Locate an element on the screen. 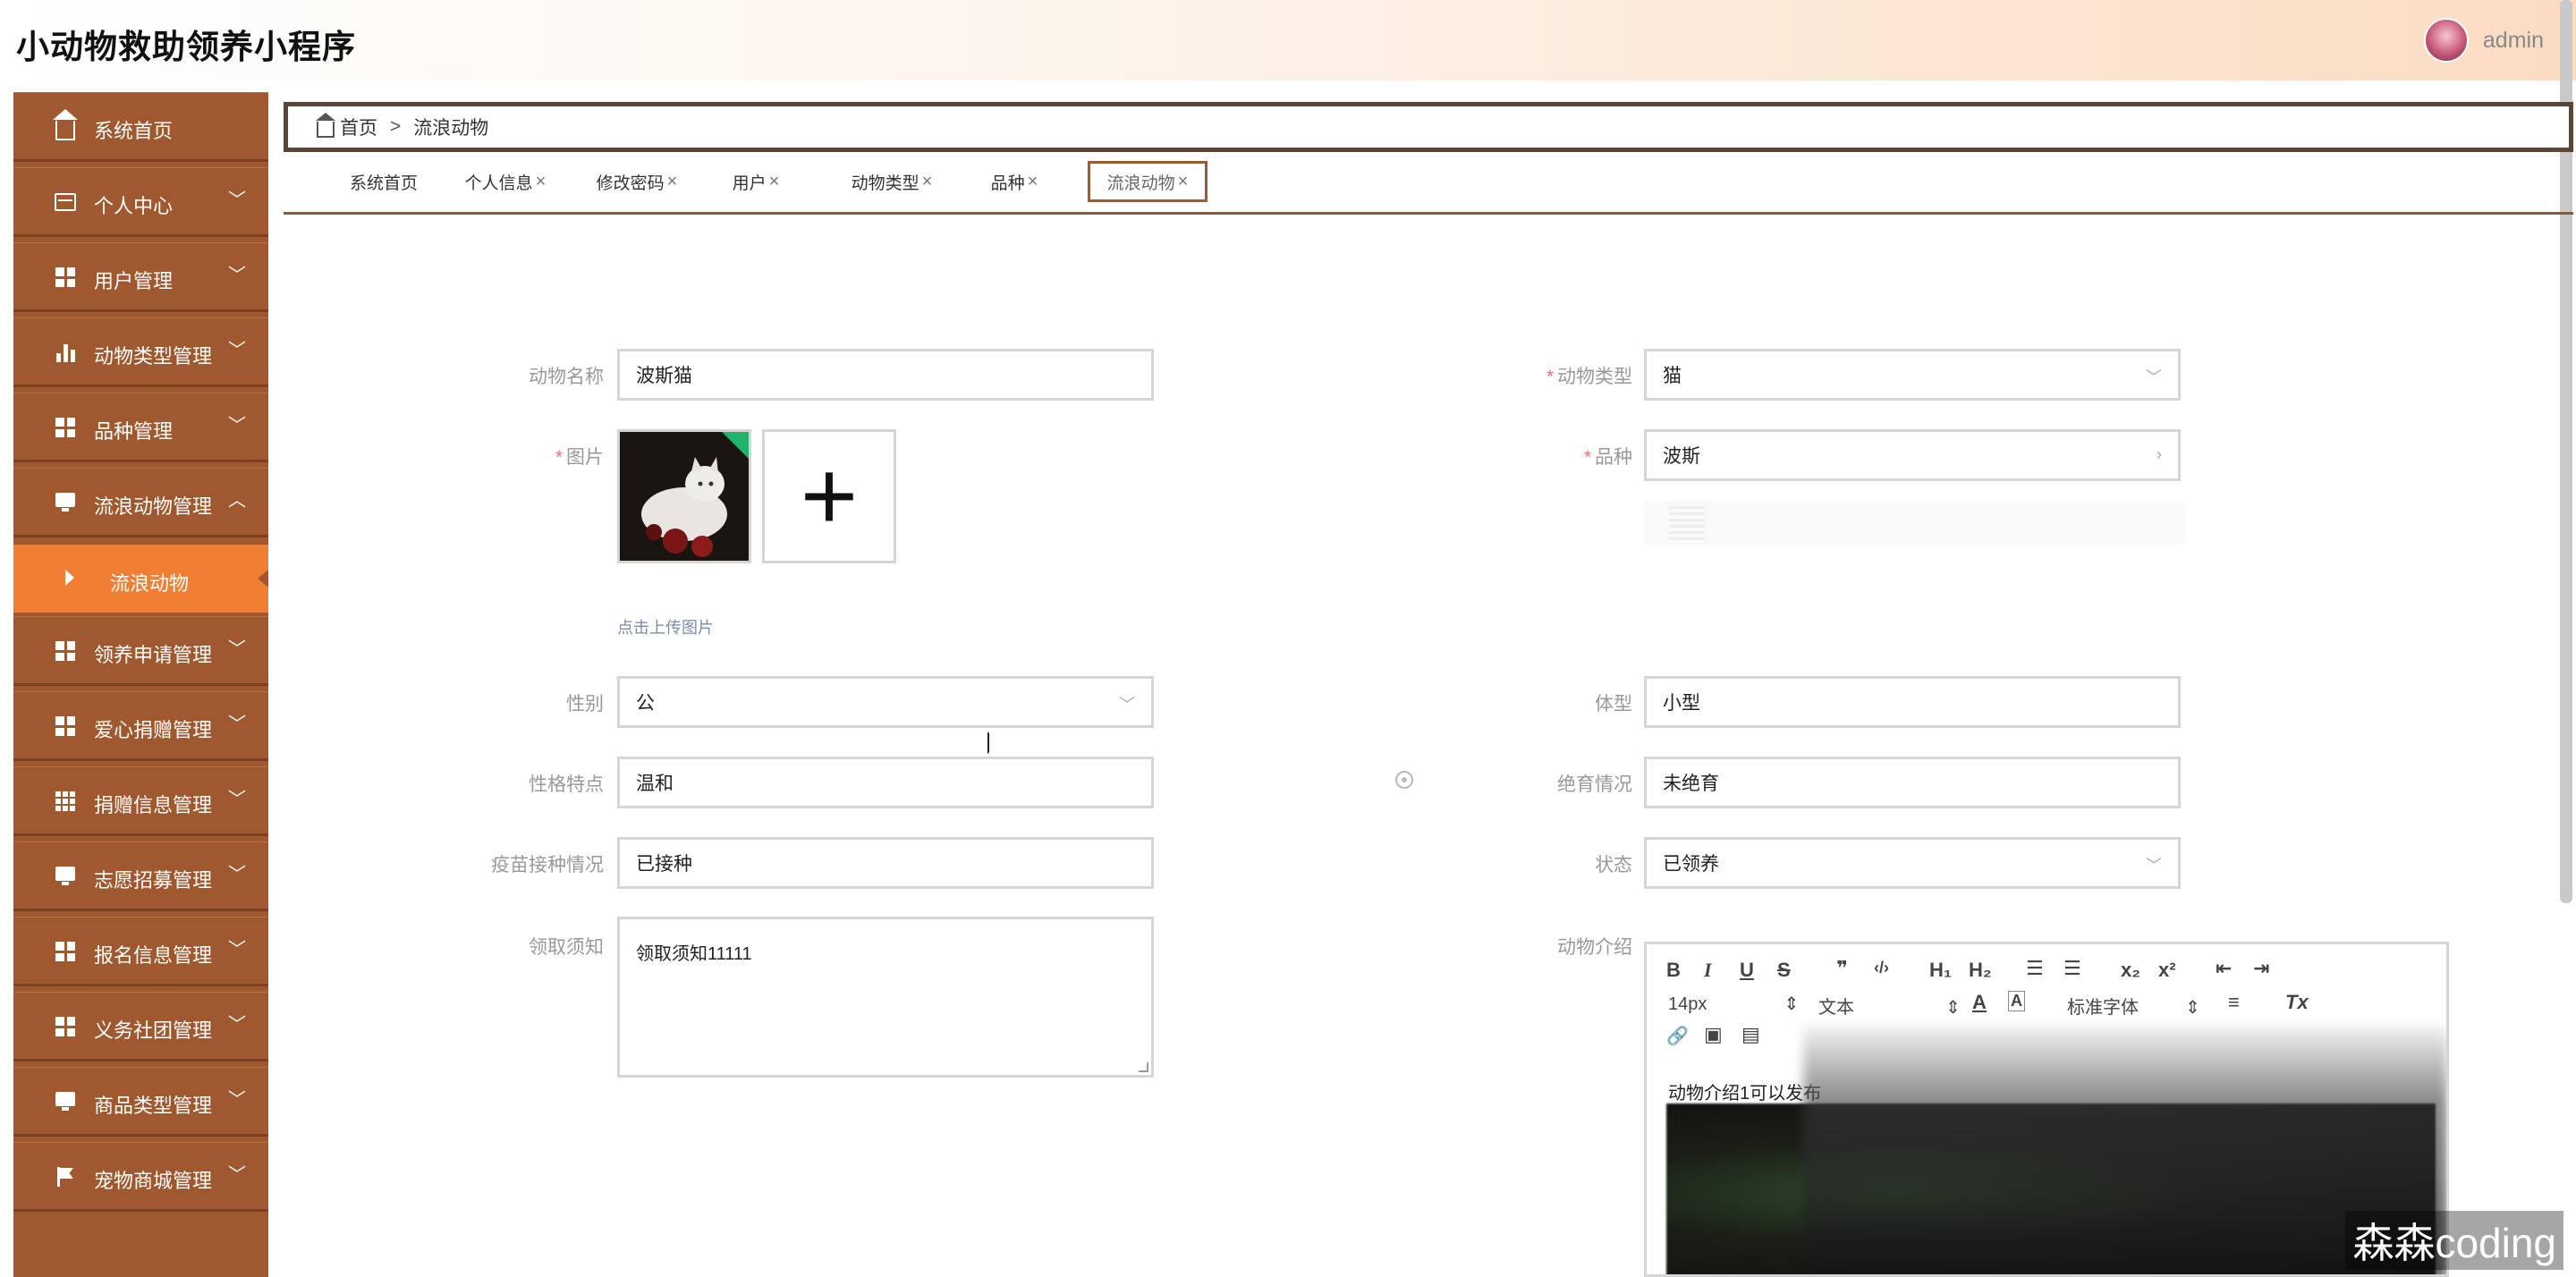 The image size is (2576, 1277). font-format-select: 文本 ⇕ is located at coordinates (1889, 1006).